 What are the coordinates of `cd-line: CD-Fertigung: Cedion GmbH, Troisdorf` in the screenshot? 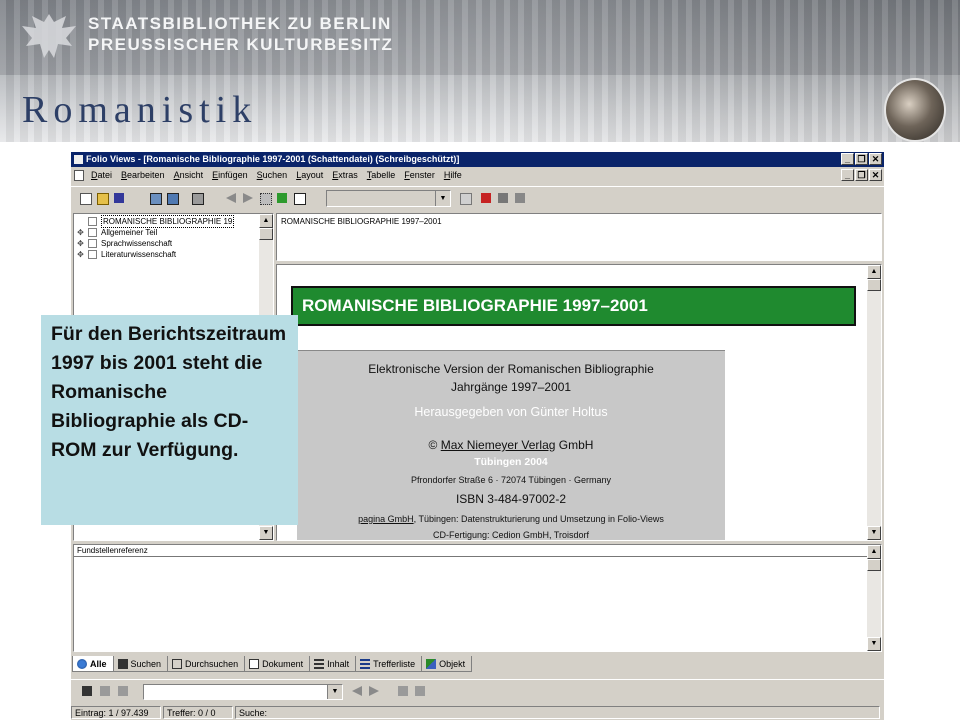 It's located at (511, 535).